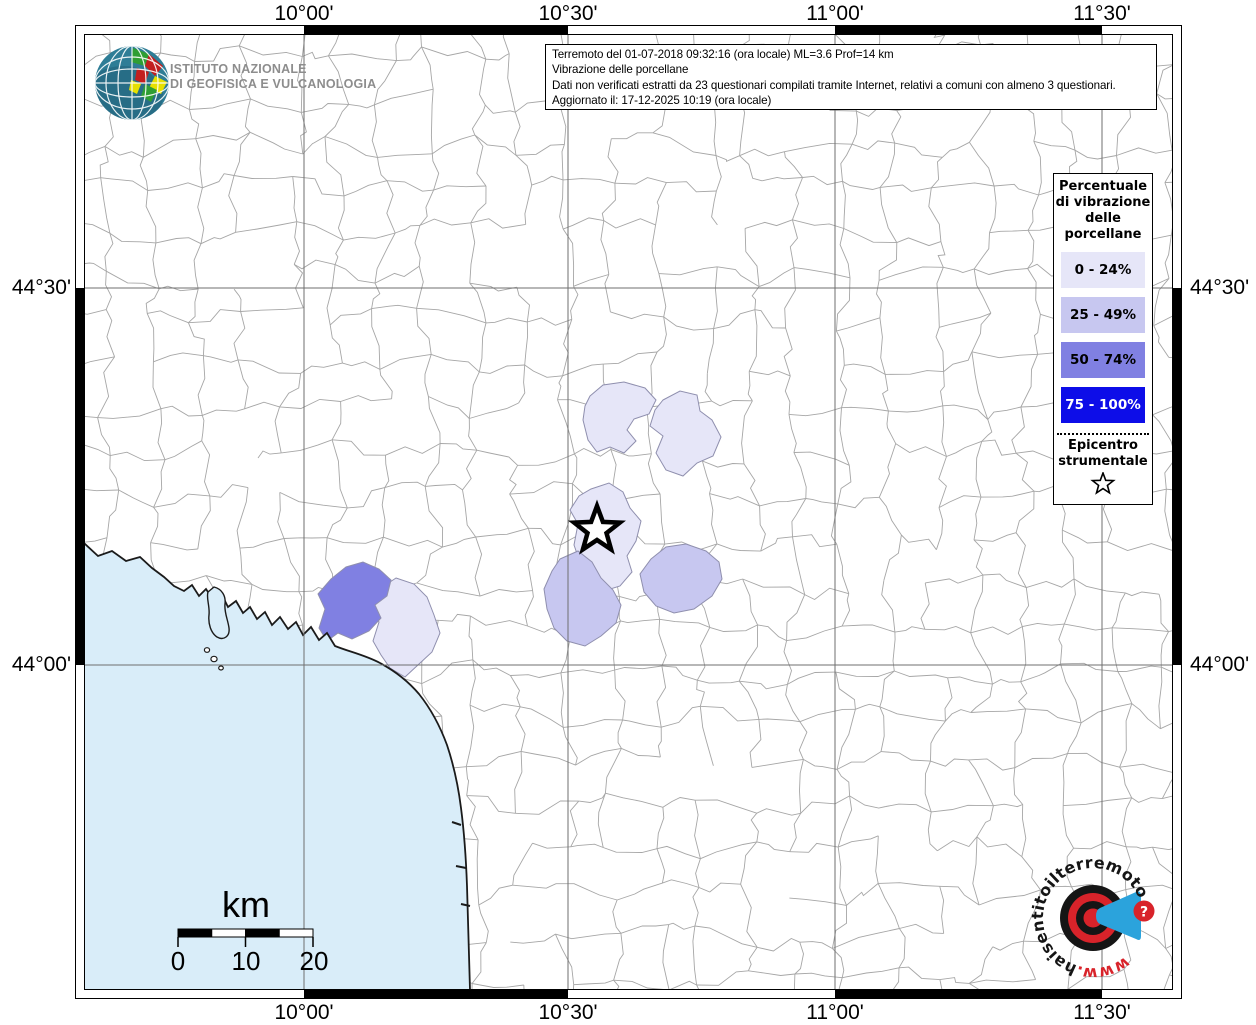 This screenshot has width=1256, height=1025. I want to click on haisentitoilterremoto-logo: ? www.haisentitoilterremoto.it, so click(1093, 913).